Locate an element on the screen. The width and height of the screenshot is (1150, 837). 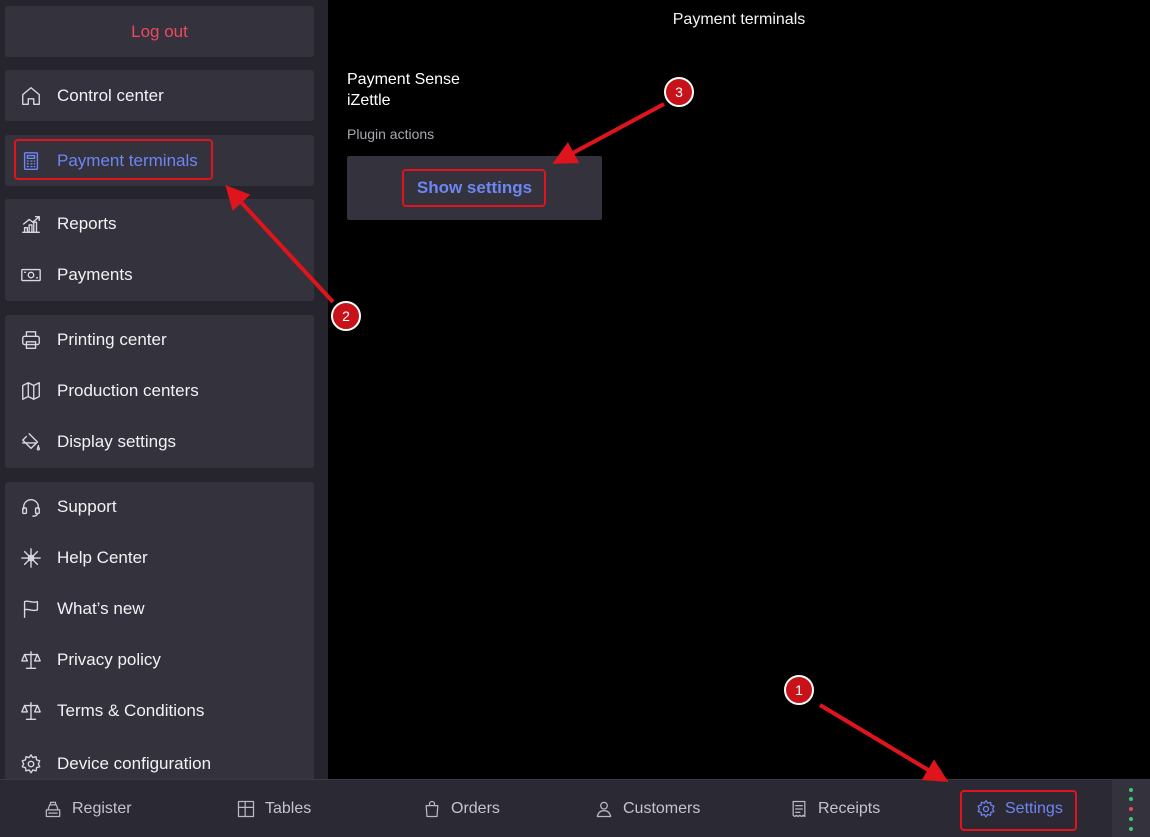
headset-icon is located at coordinates (31, 507).